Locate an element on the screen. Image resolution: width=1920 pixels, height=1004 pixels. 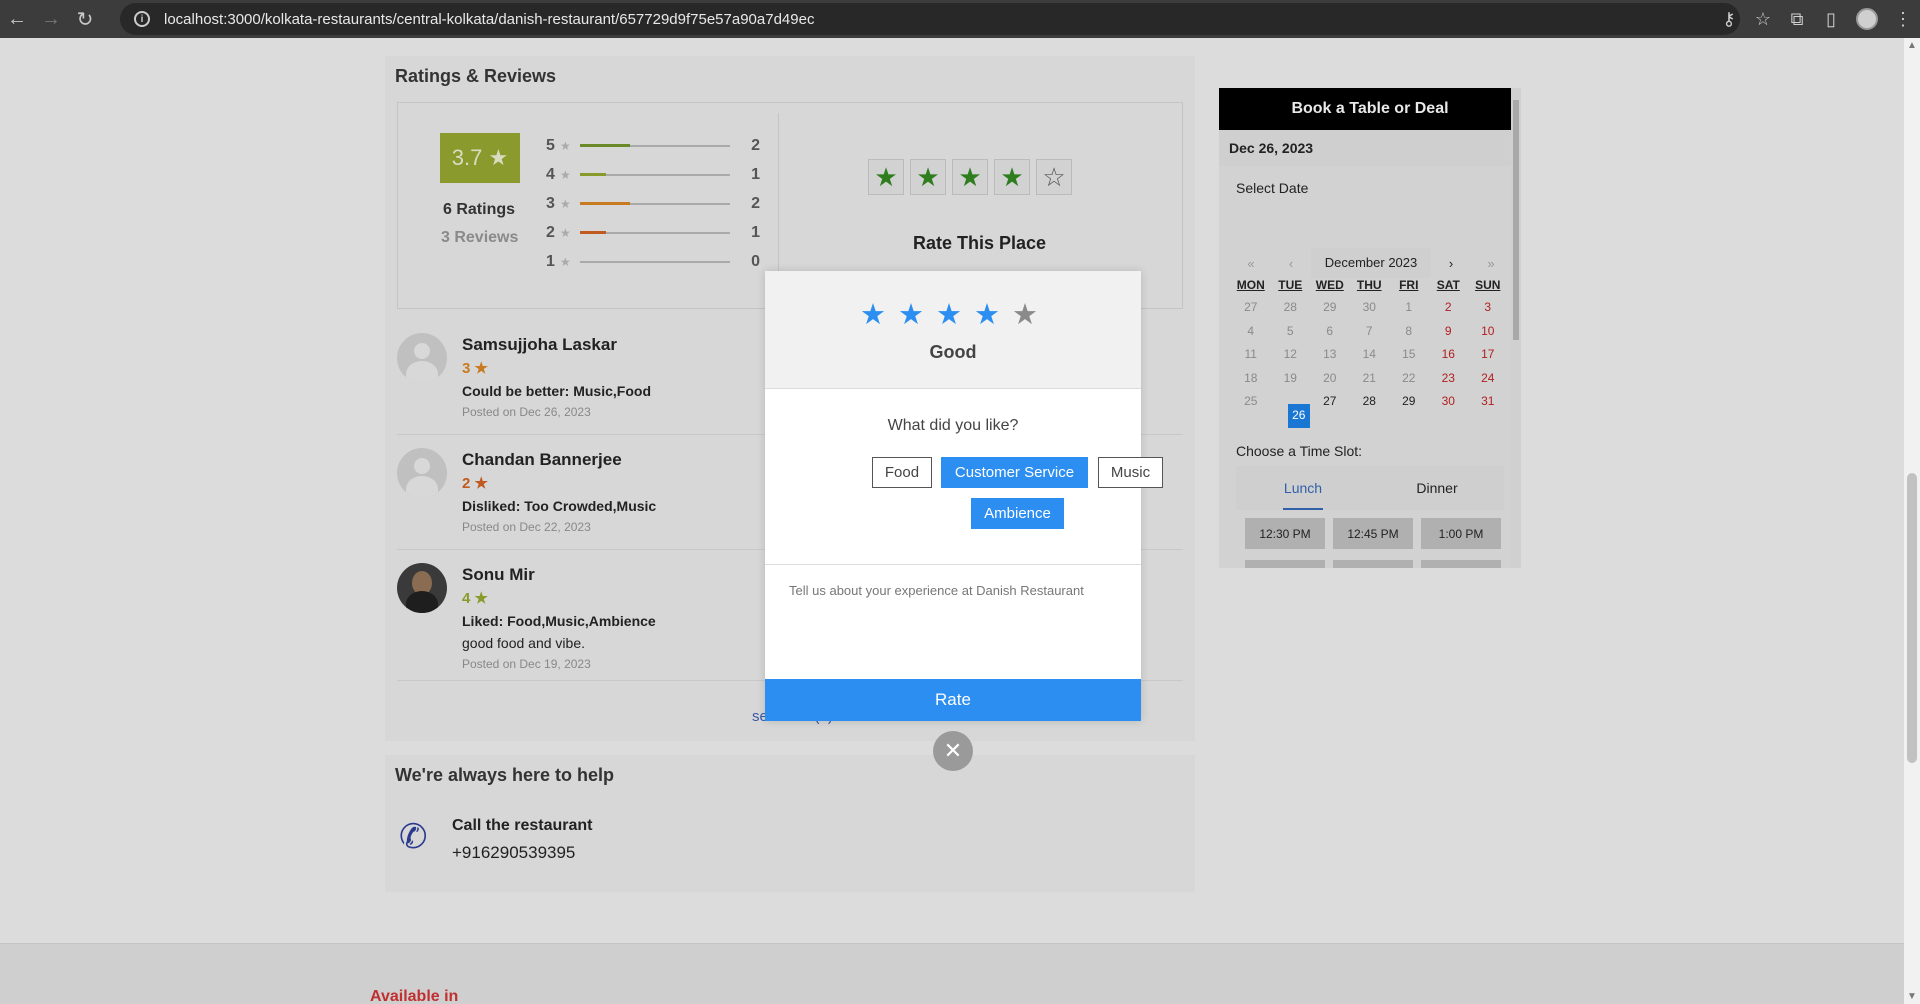
modal-rating-label: Good is located at coordinates (953, 352).